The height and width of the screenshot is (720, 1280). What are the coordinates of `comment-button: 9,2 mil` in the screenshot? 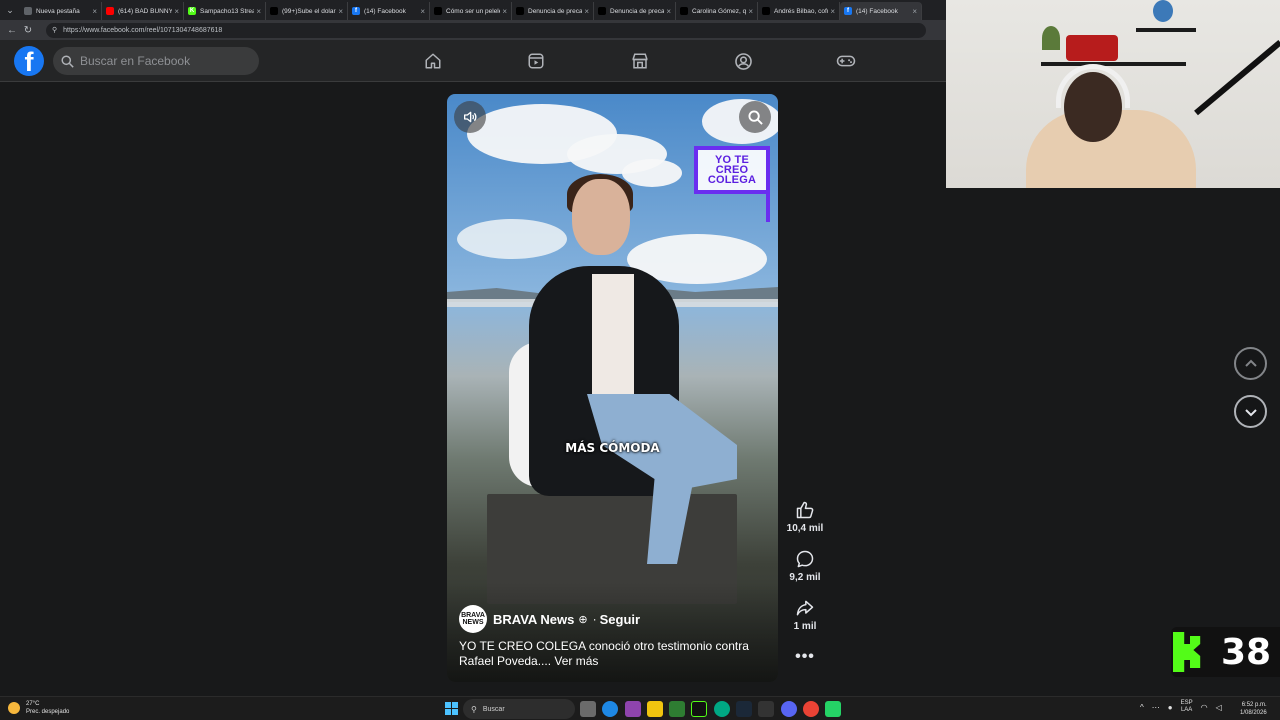 It's located at (805, 573).